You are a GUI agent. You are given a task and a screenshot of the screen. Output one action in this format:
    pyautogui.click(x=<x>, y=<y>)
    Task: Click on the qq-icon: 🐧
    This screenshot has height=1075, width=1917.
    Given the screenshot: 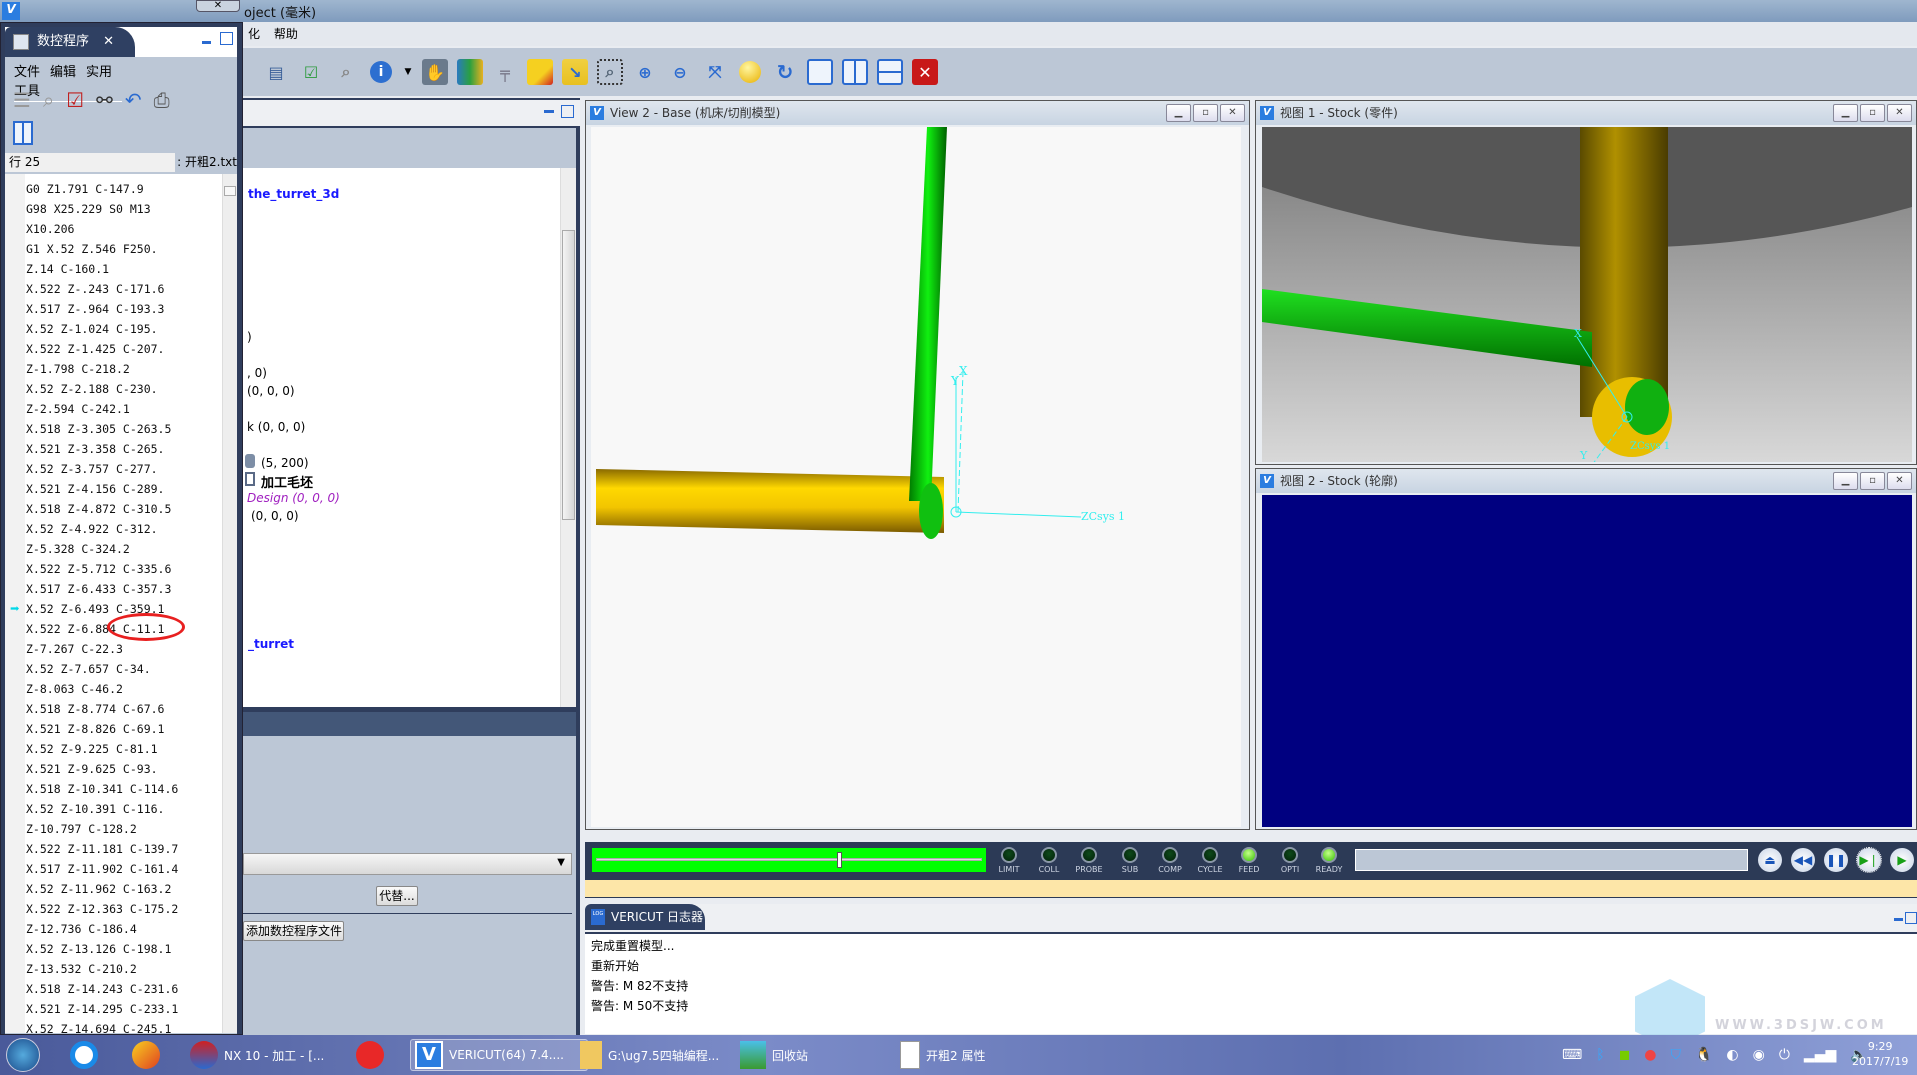 What is the action you would take?
    pyautogui.click(x=1703, y=1055)
    